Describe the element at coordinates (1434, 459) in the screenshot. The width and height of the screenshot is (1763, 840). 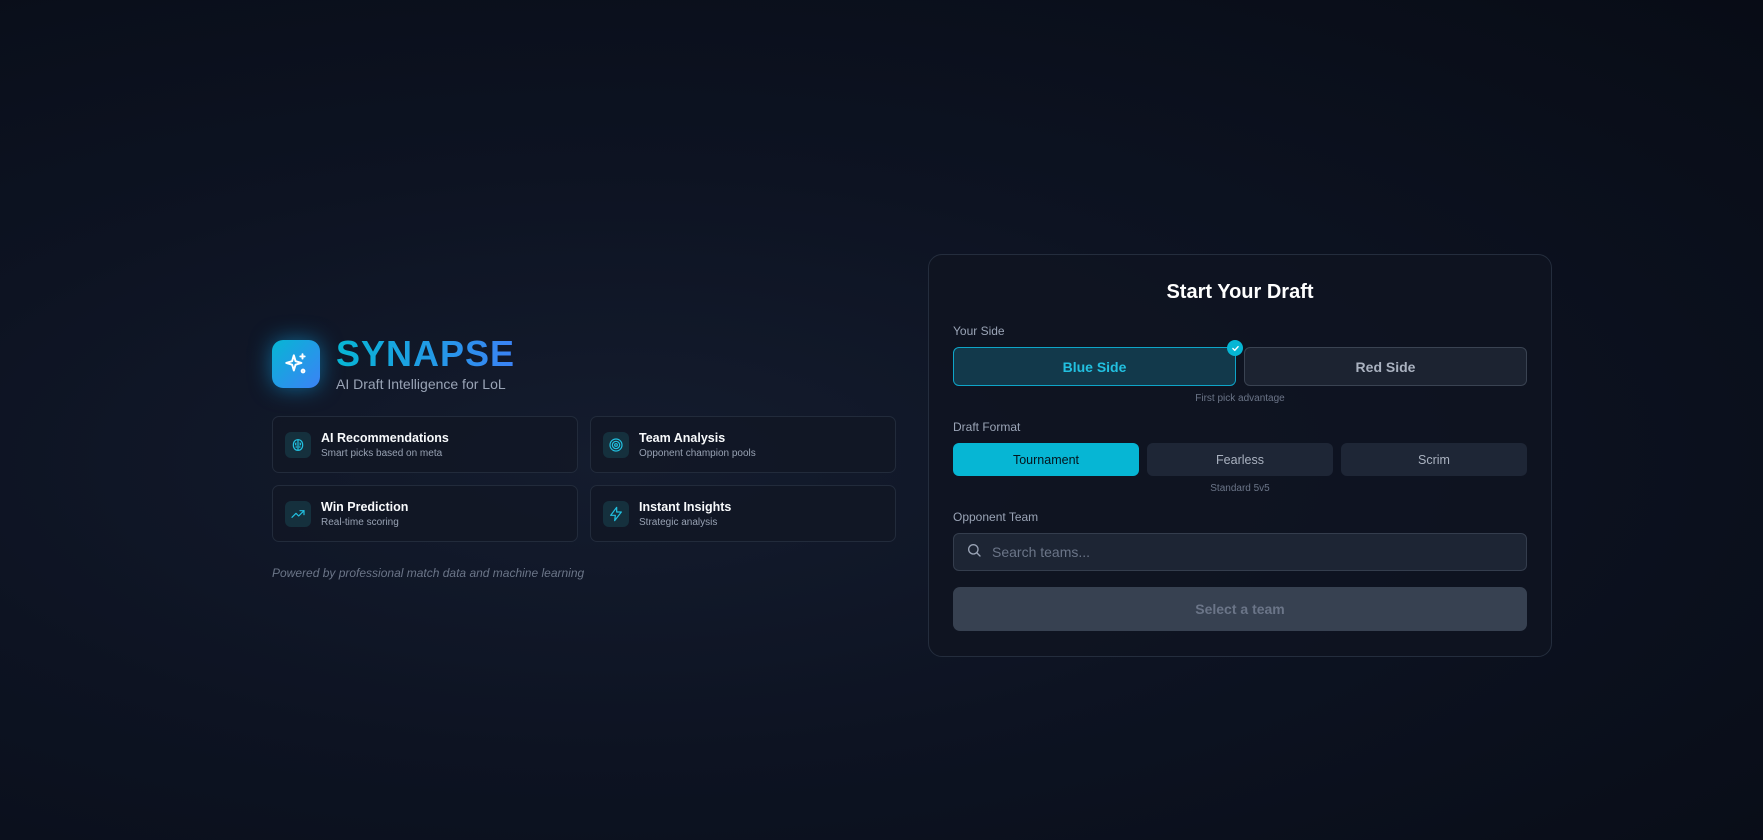
I see `format-scrim-button: Scrim` at that location.